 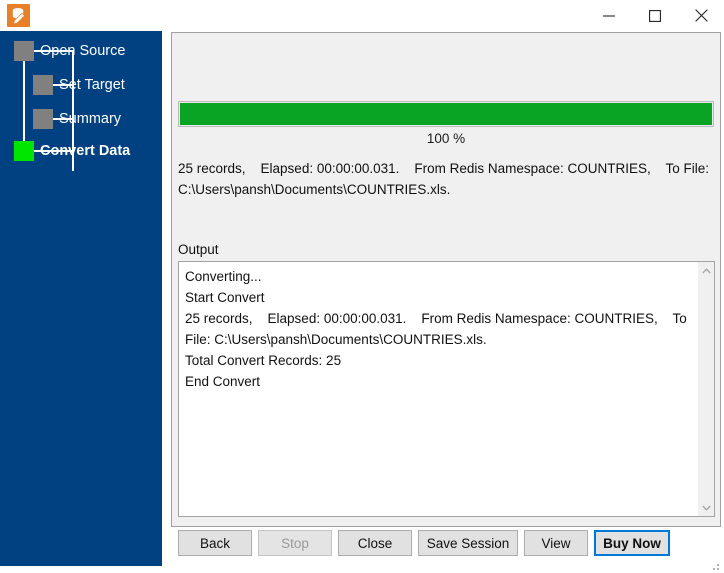 What do you see at coordinates (362, 15) in the screenshot?
I see `title-bar` at bounding box center [362, 15].